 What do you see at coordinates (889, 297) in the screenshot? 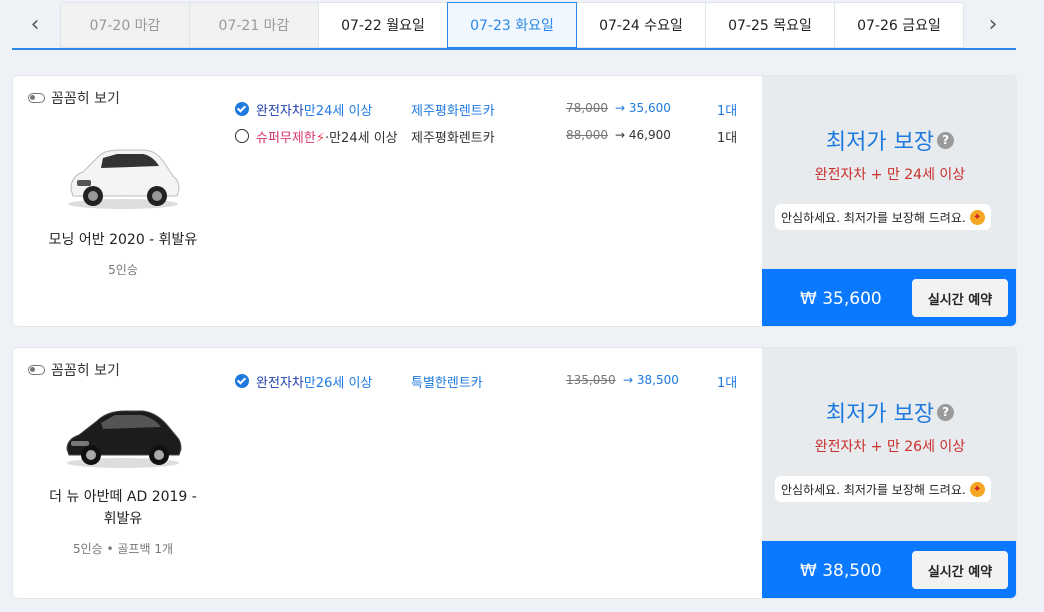
I see `booking-bar: ₩ 35,600 실시간 예약` at bounding box center [889, 297].